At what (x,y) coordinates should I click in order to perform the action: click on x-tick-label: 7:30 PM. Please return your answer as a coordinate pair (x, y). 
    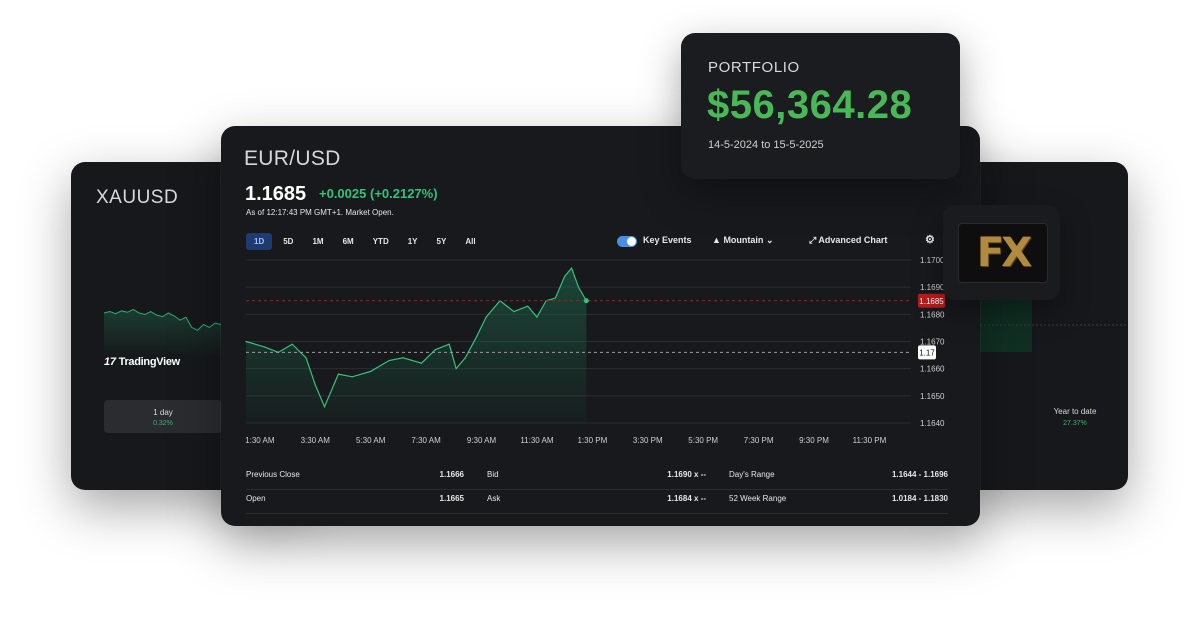
    Looking at the image, I should click on (759, 440).